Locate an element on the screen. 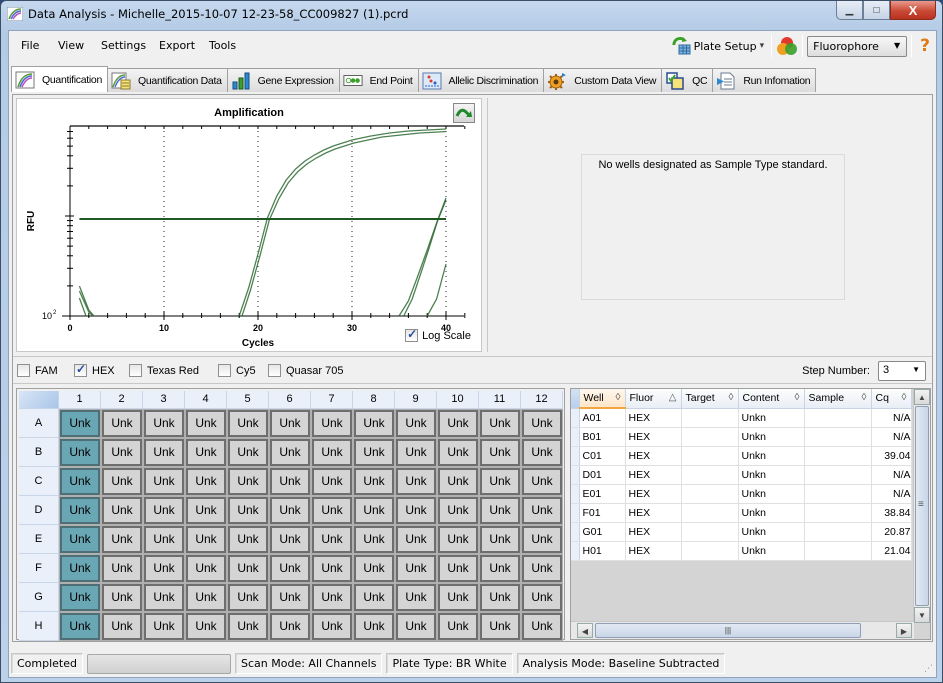 This screenshot has height=683, width=943. well-B6: Unk is located at coordinates (290, 452).